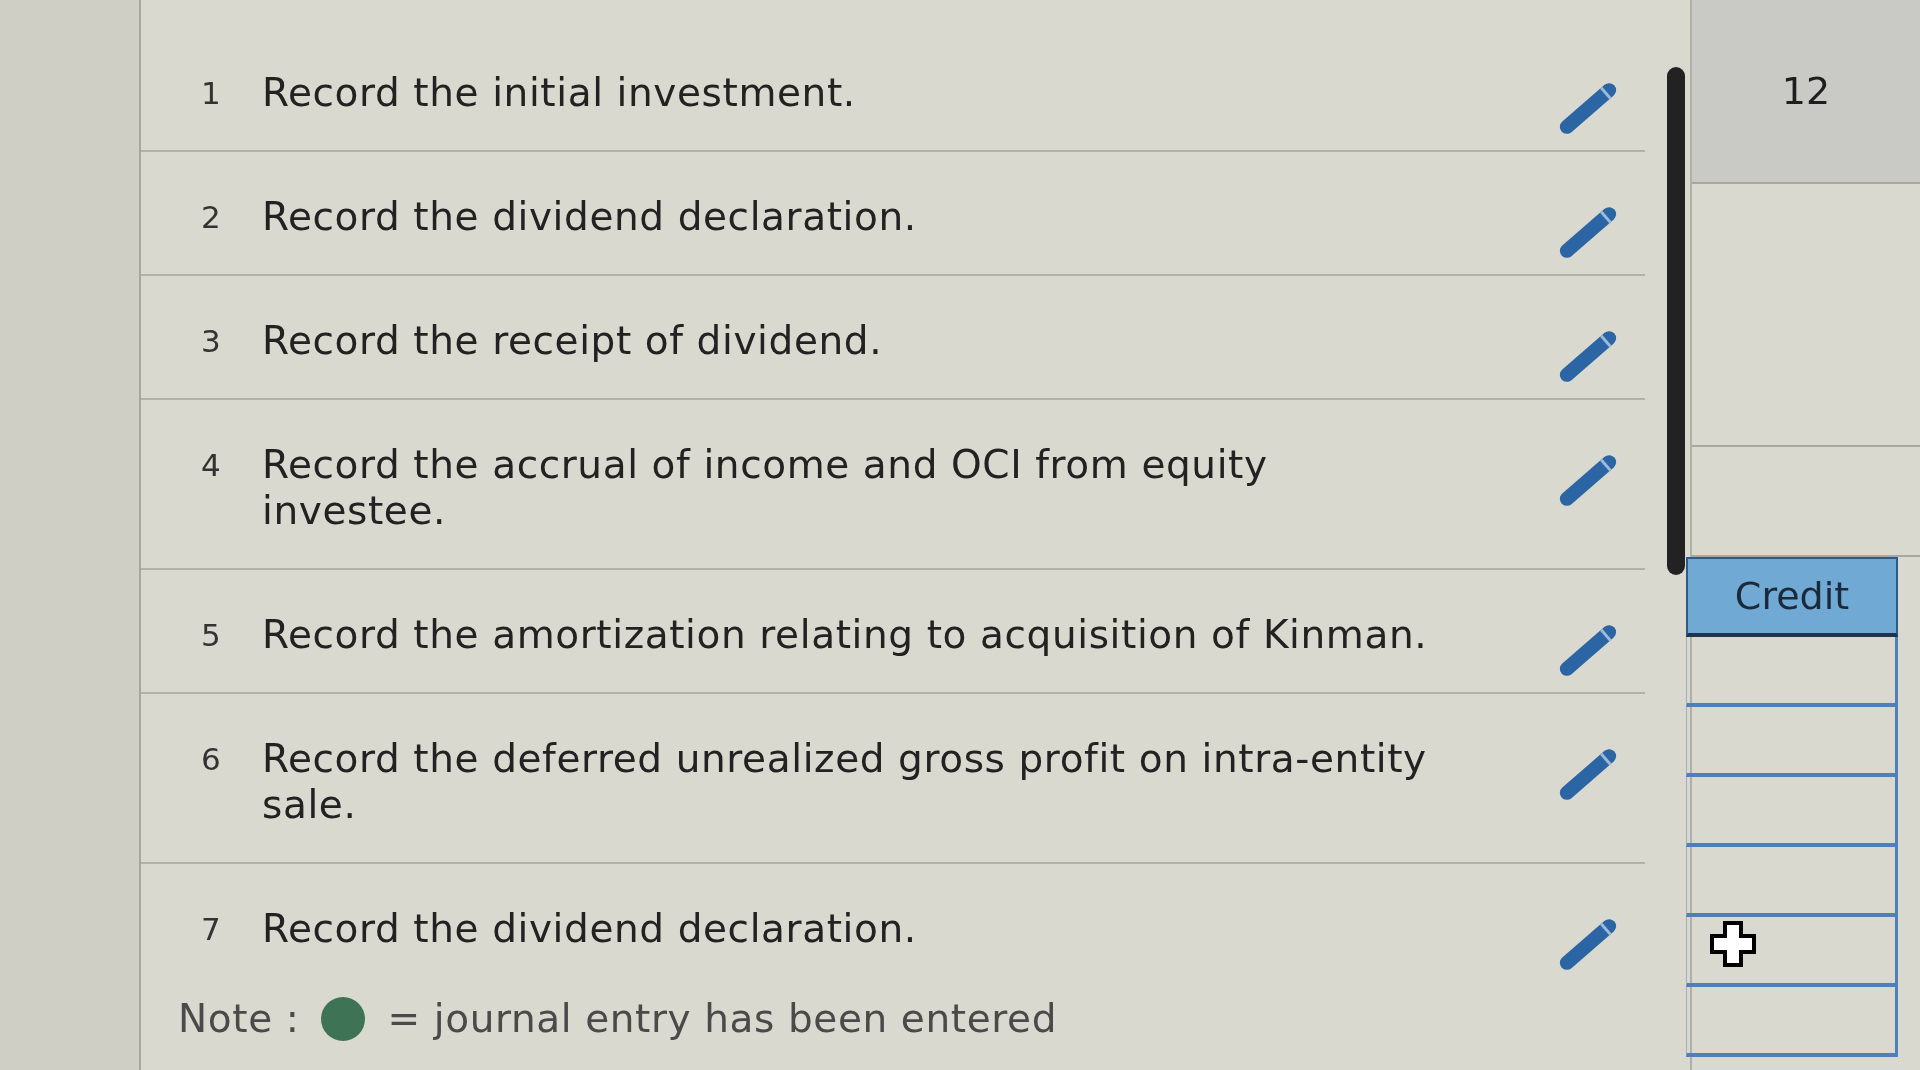  What do you see at coordinates (845, 635) in the screenshot?
I see `entry-description: Record the amortization relating to acquisition of Kinman.` at bounding box center [845, 635].